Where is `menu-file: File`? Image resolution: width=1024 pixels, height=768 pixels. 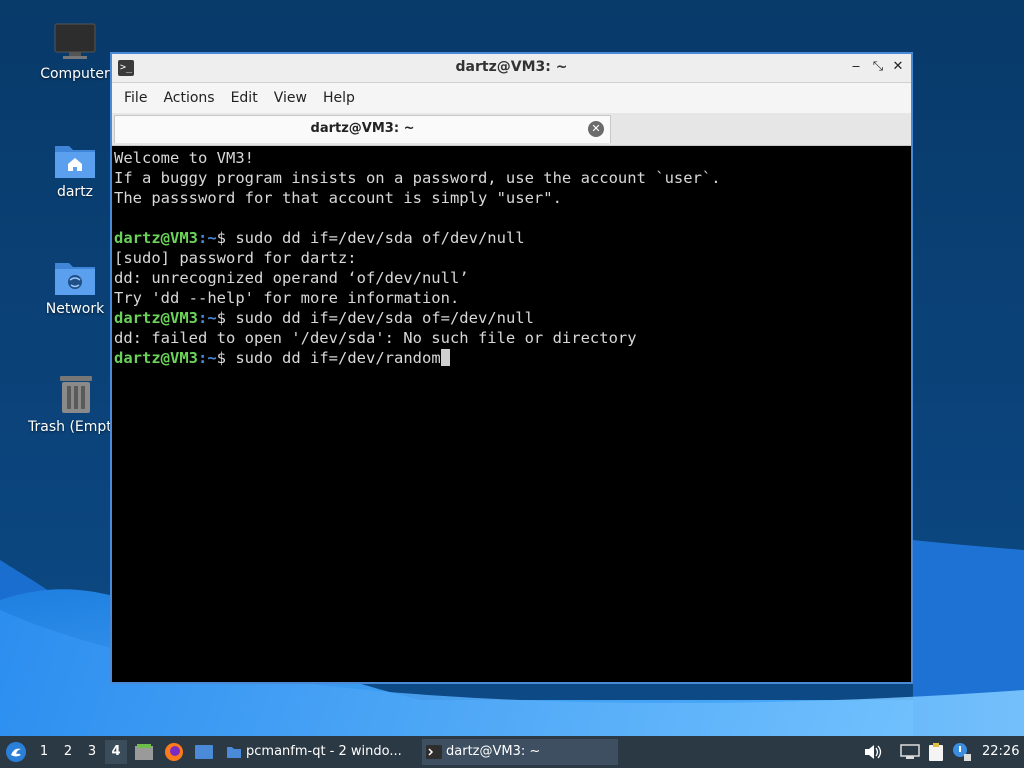
menu-file: File is located at coordinates (135, 98).